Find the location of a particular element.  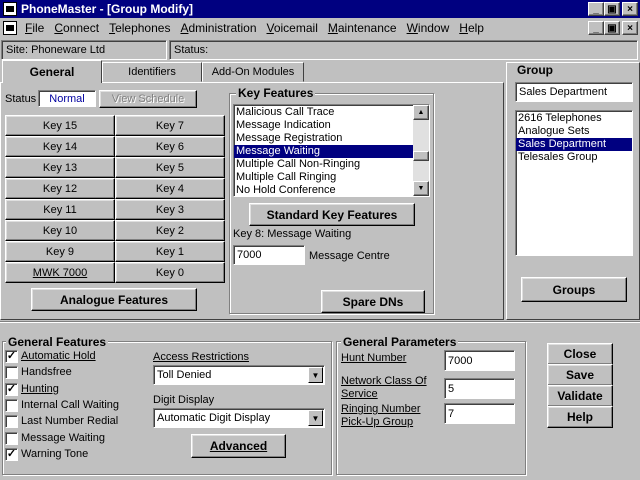

key-feature-item: Multiple Call Ringing is located at coordinates (323, 177).